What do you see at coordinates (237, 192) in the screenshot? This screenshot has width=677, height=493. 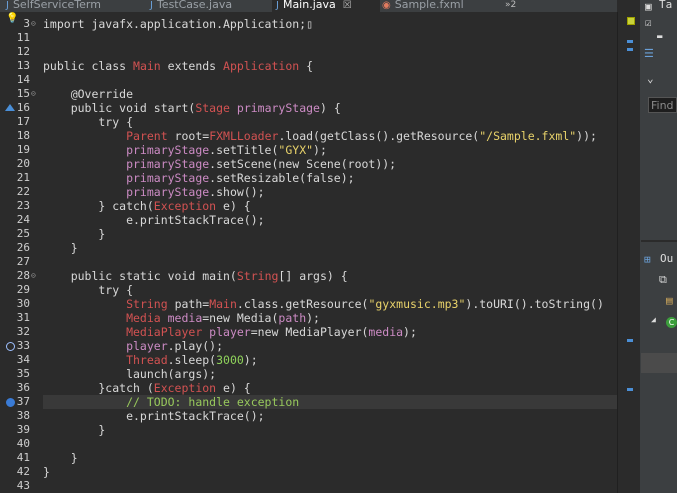 I see `code-token: .show();` at bounding box center [237, 192].